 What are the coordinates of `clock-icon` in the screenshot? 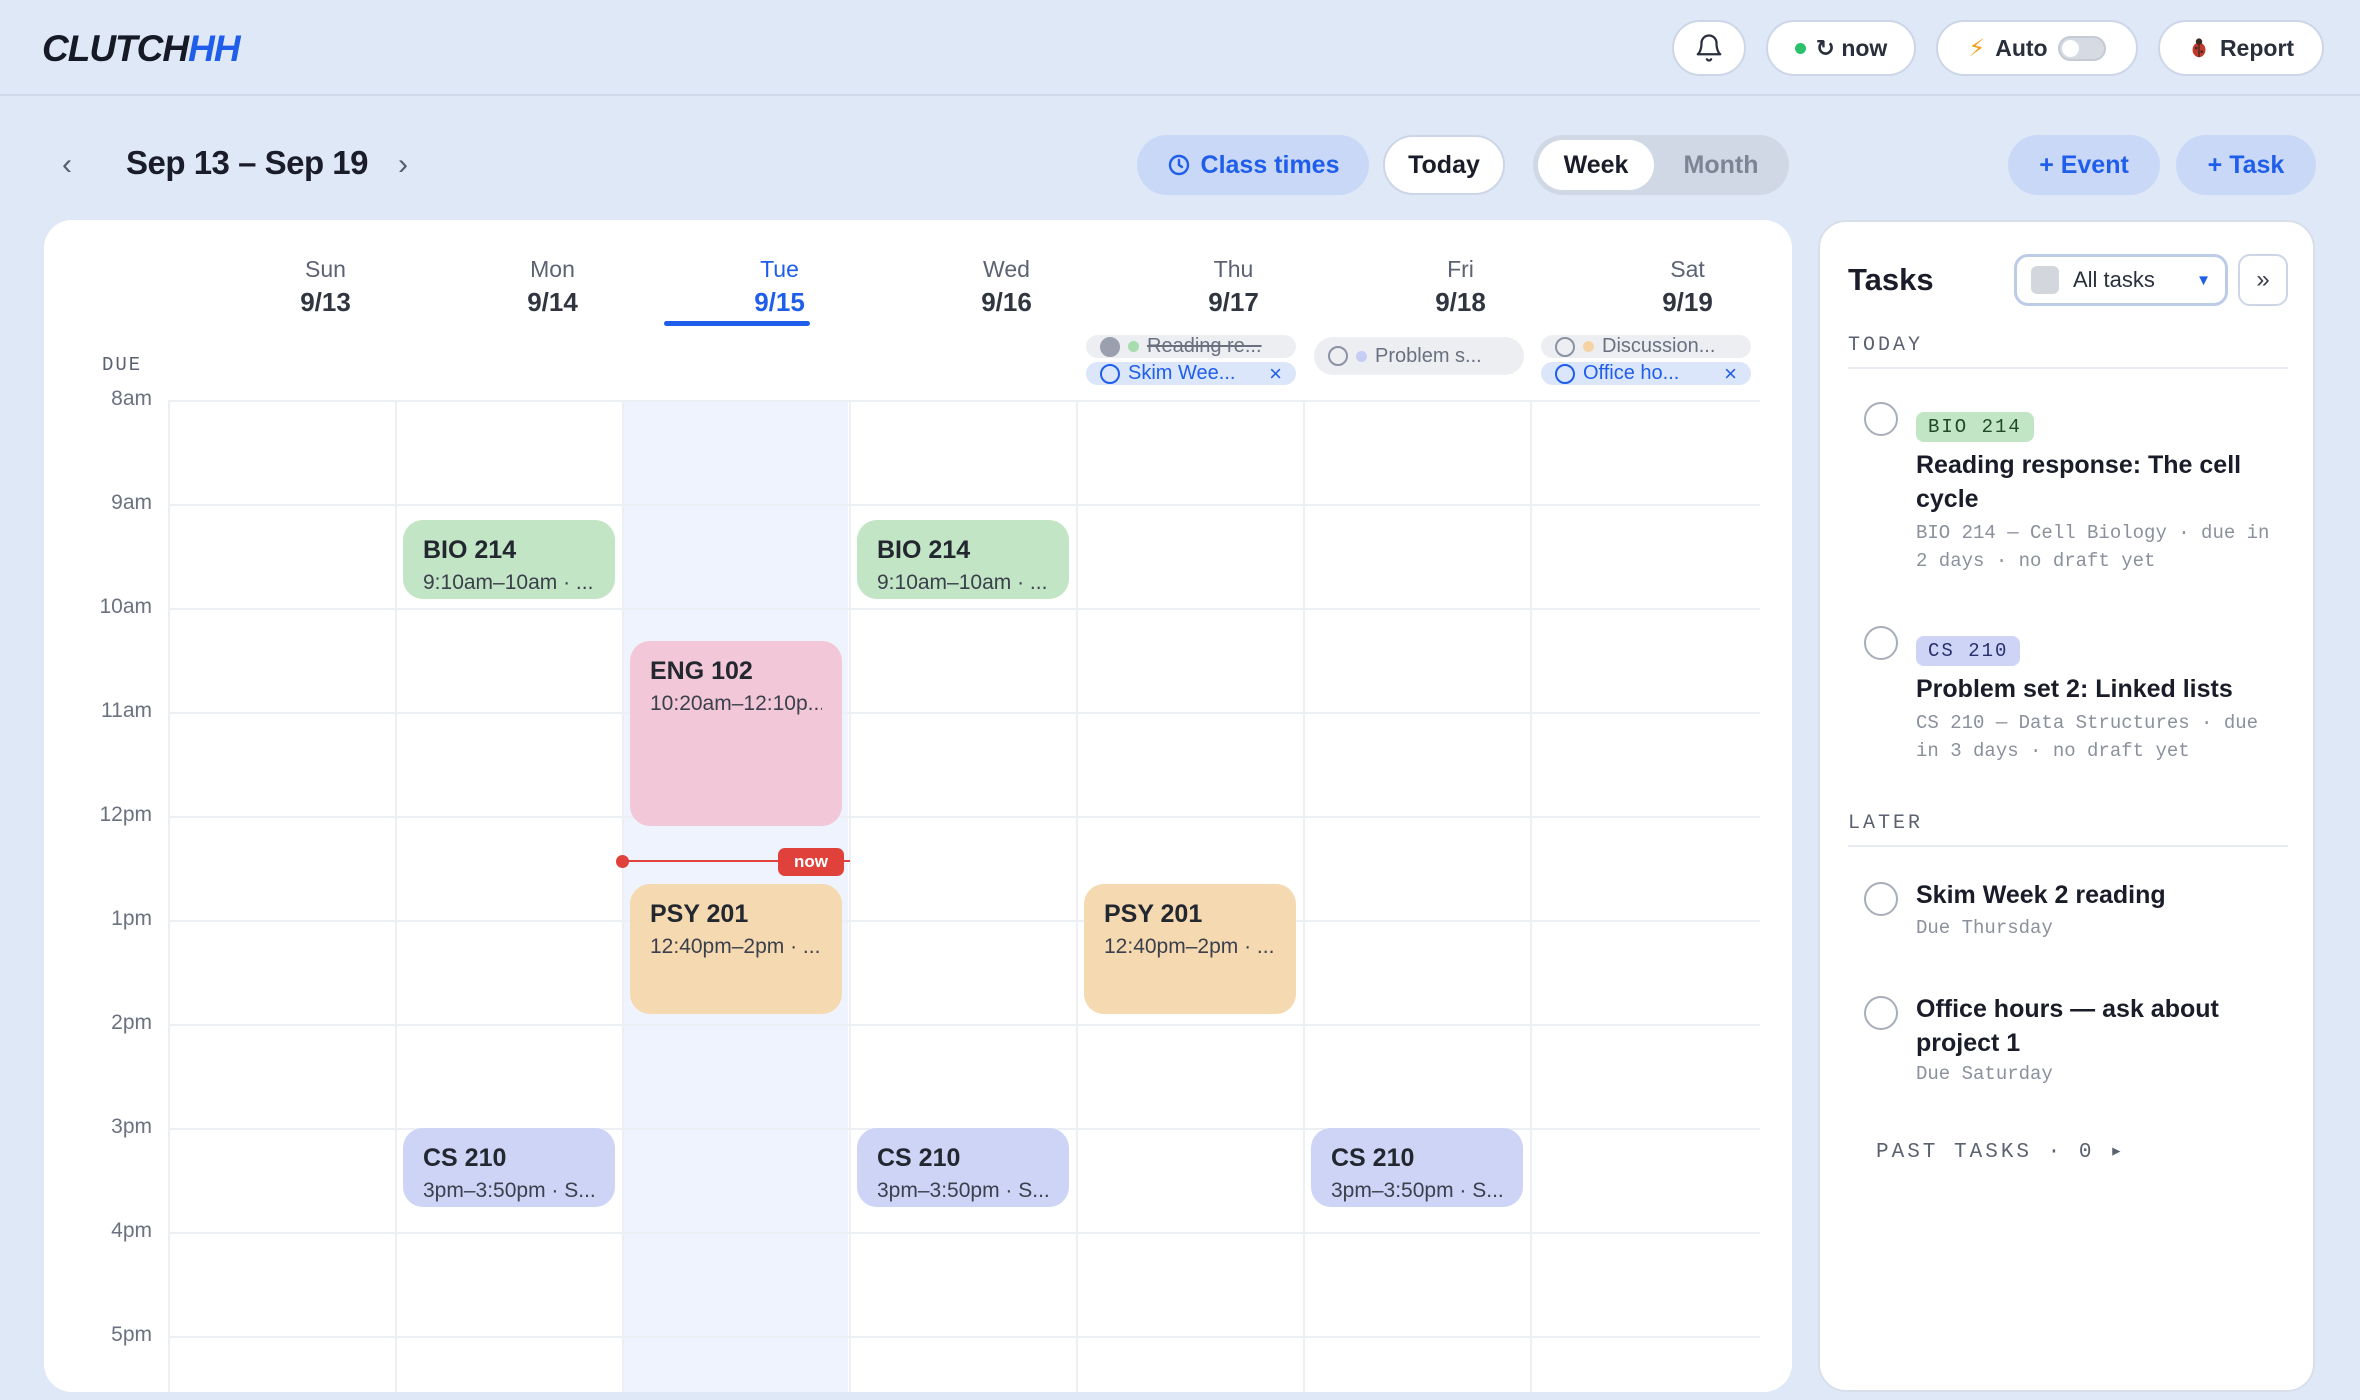 It's located at (1178, 165).